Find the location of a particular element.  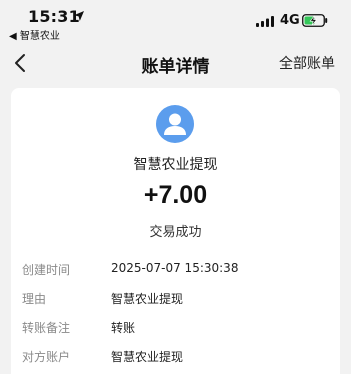

all-bills-link: 全部账单 is located at coordinates (307, 63).